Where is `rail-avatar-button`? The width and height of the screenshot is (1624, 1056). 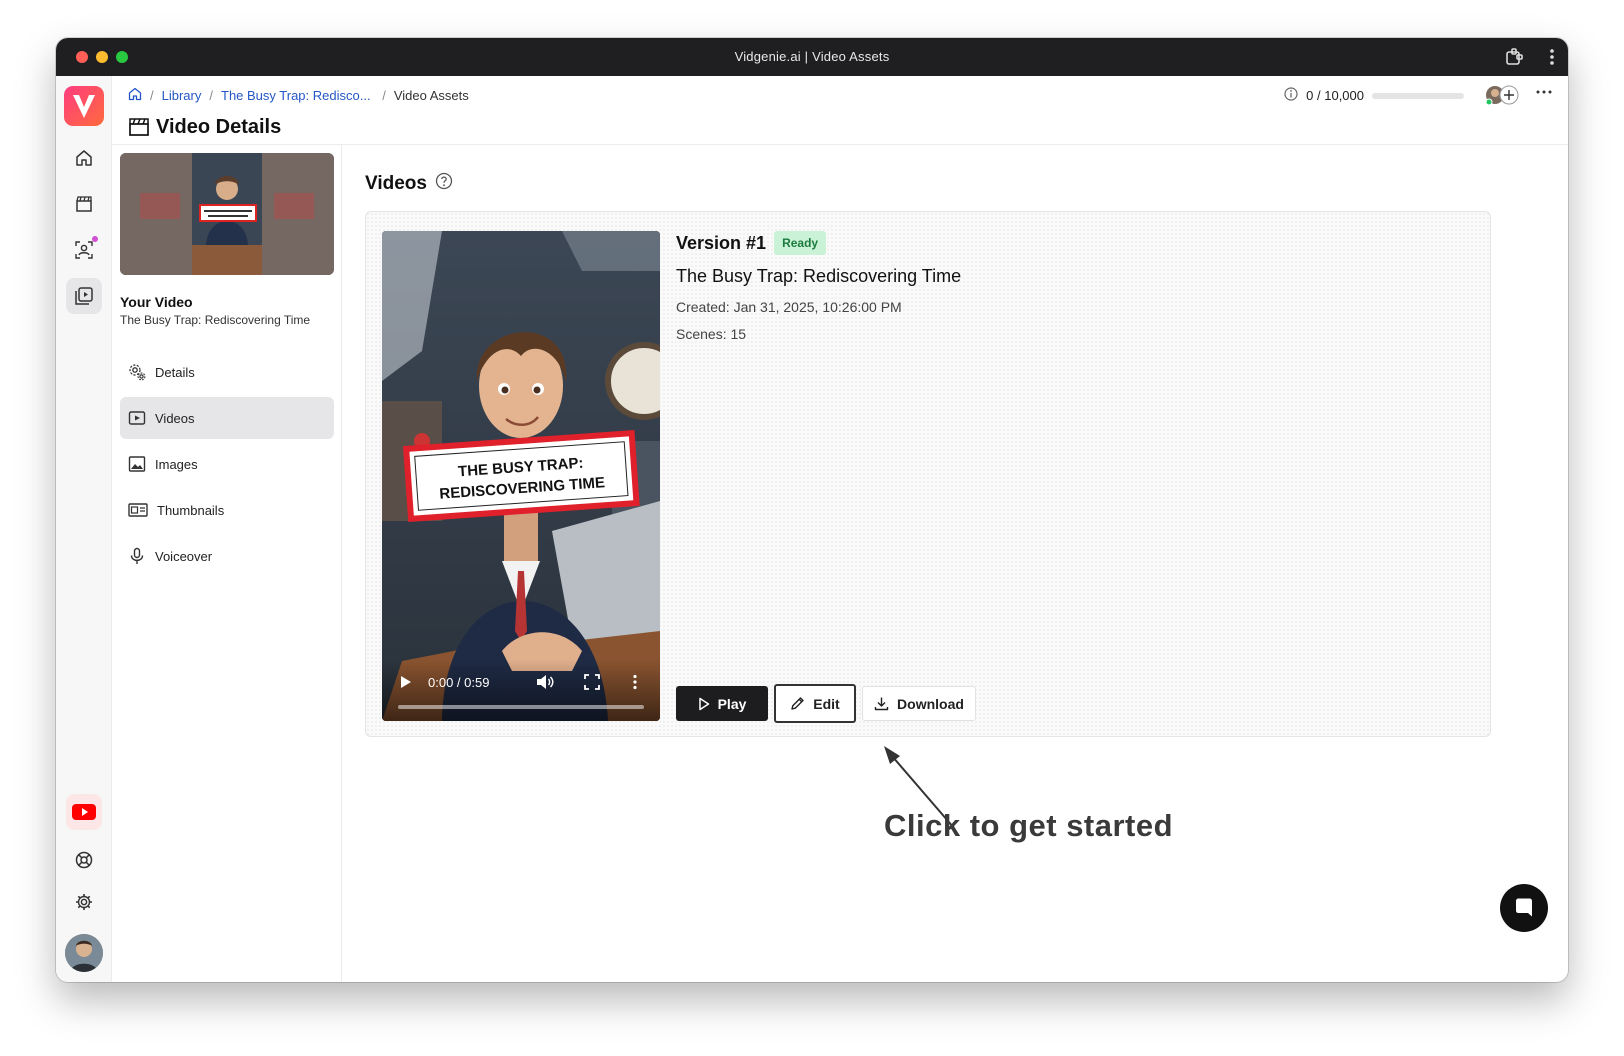 rail-avatar-button is located at coordinates (84, 250).